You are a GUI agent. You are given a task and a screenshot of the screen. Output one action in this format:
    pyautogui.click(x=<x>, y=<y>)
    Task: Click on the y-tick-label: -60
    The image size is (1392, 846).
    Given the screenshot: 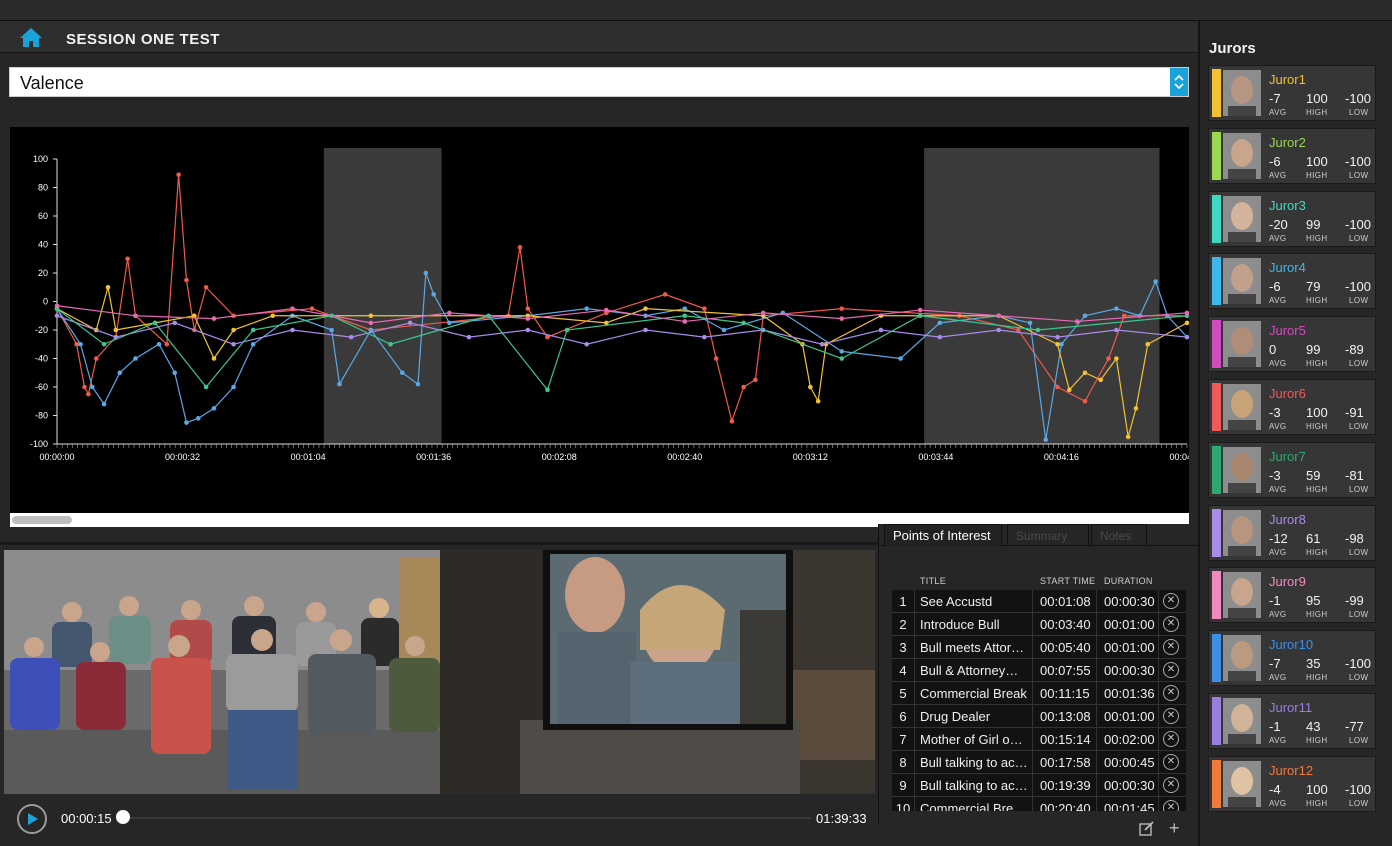 What is the action you would take?
    pyautogui.click(x=41, y=387)
    